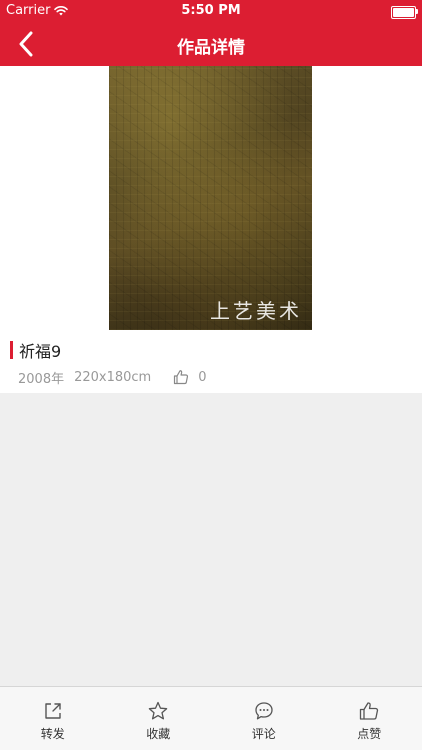 This screenshot has width=422, height=750. I want to click on artwork-meta: 2008年 220x180cm 0, so click(112, 377).